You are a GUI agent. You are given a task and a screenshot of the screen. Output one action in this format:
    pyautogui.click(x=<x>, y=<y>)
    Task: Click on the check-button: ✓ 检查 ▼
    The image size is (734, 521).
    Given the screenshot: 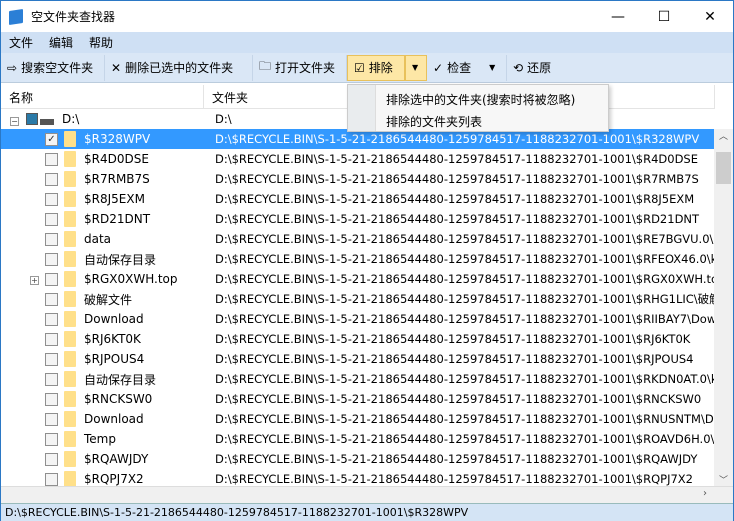 What is the action you would take?
    pyautogui.click(x=467, y=67)
    